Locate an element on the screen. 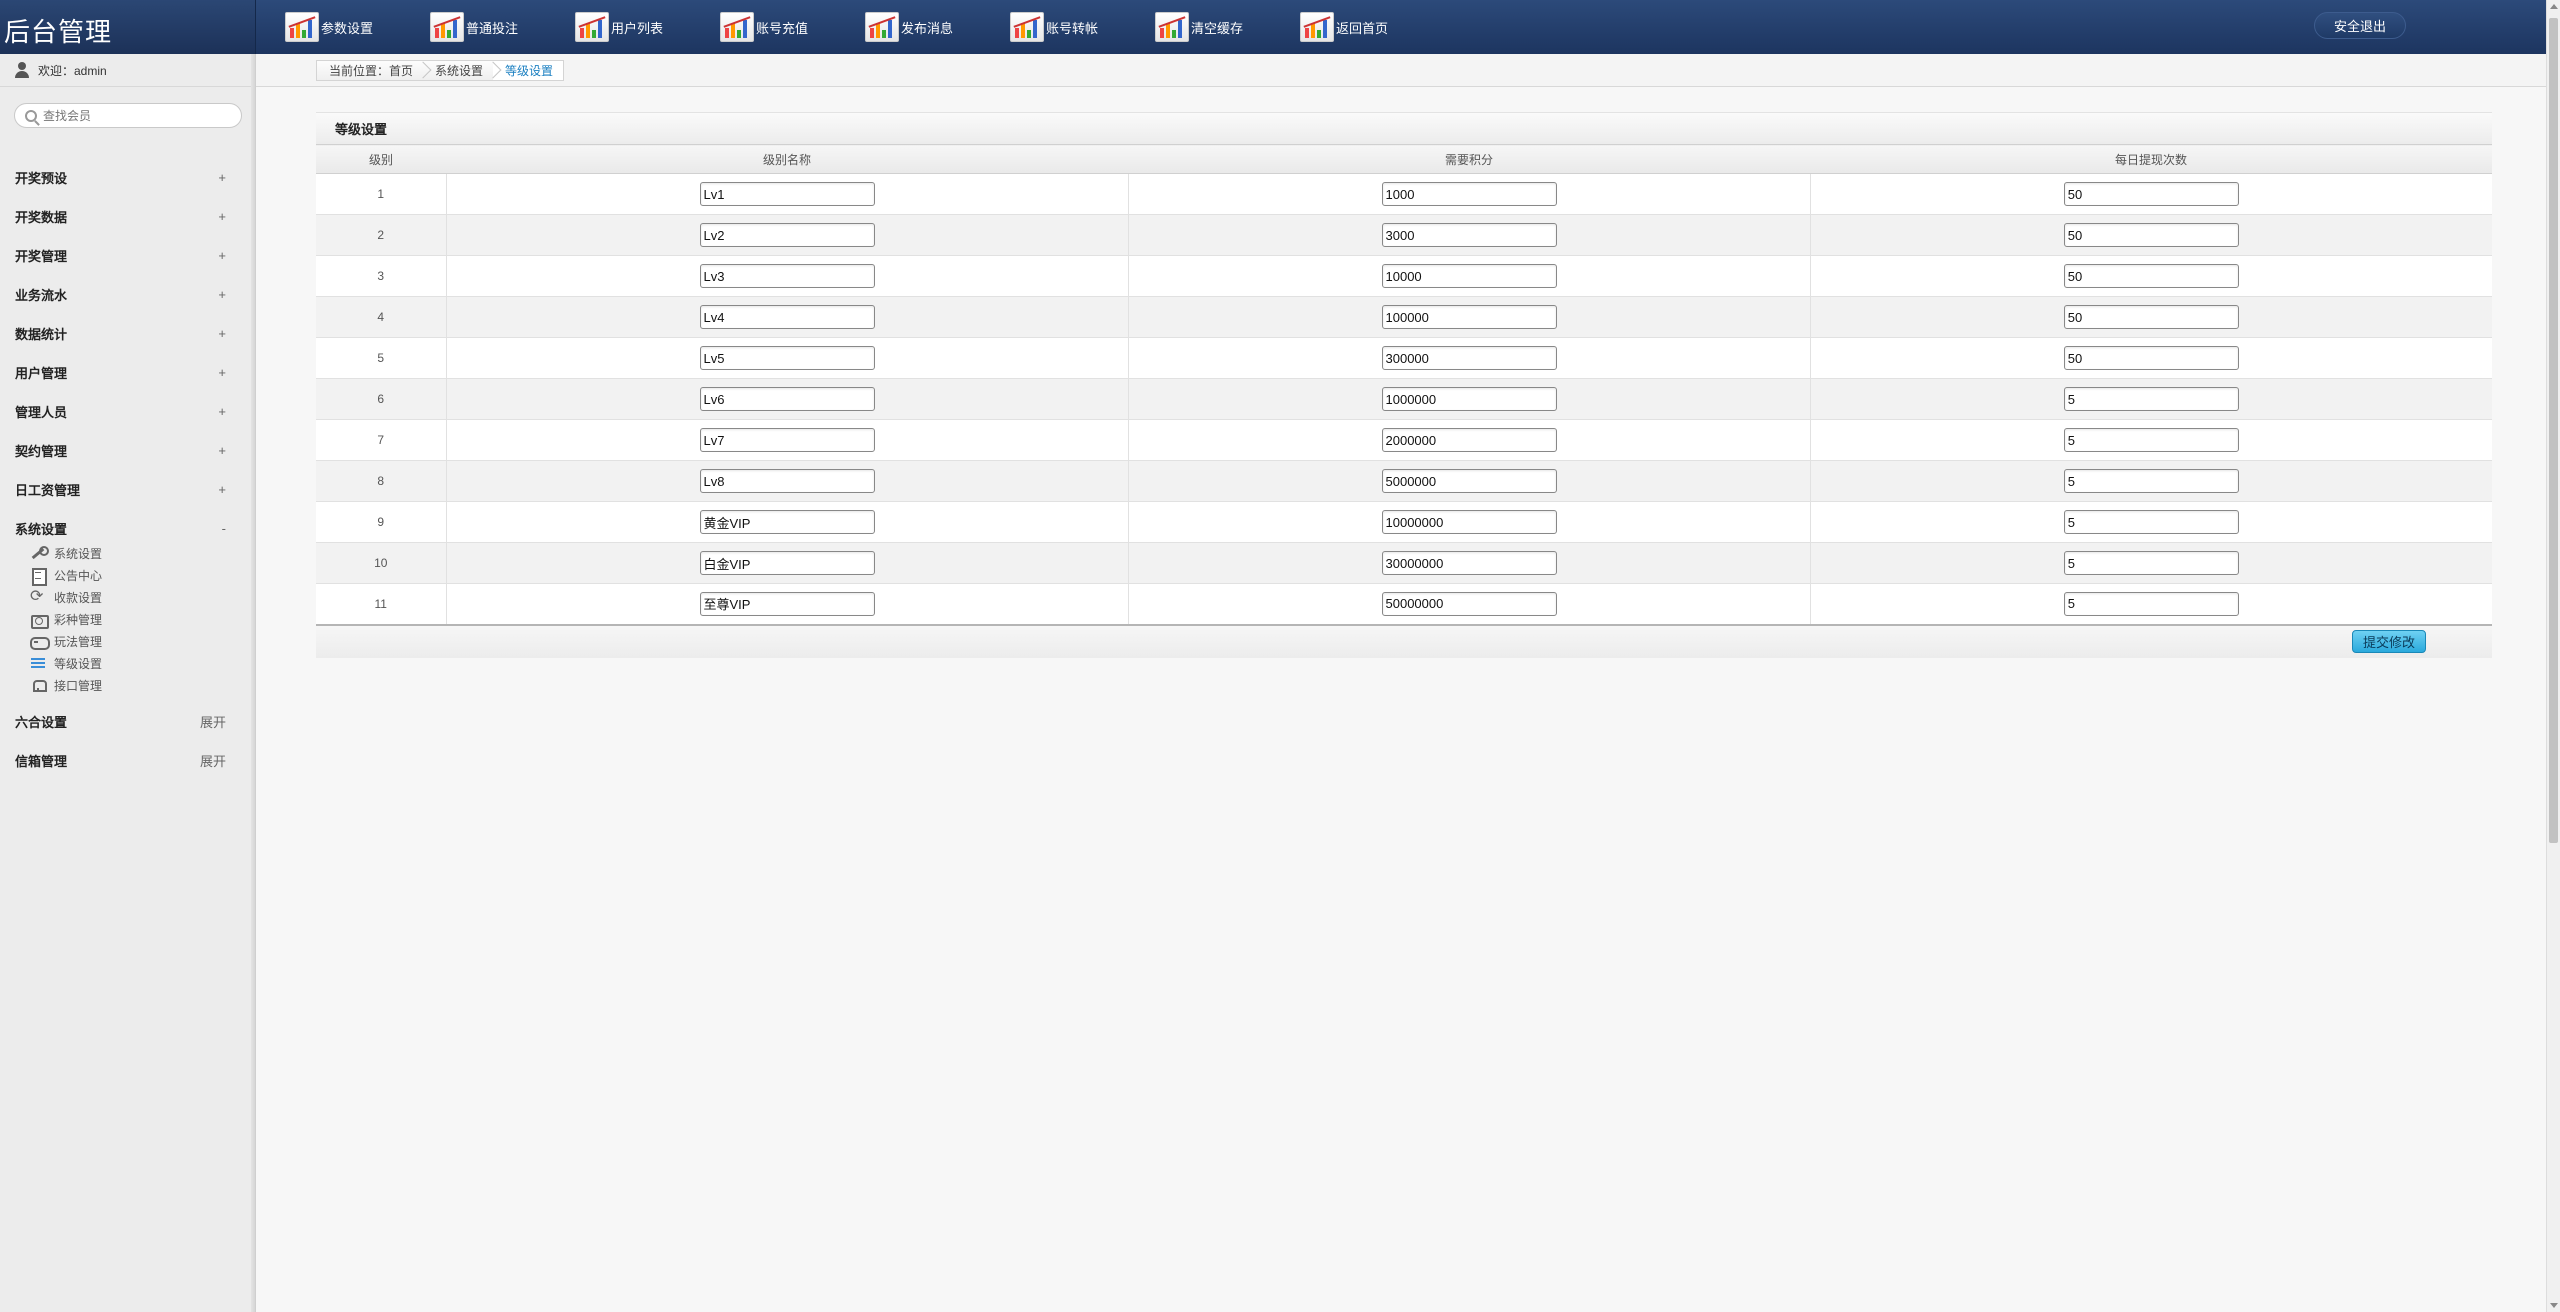  sidebar-menu-item: 数据统计 + is located at coordinates (126, 333).